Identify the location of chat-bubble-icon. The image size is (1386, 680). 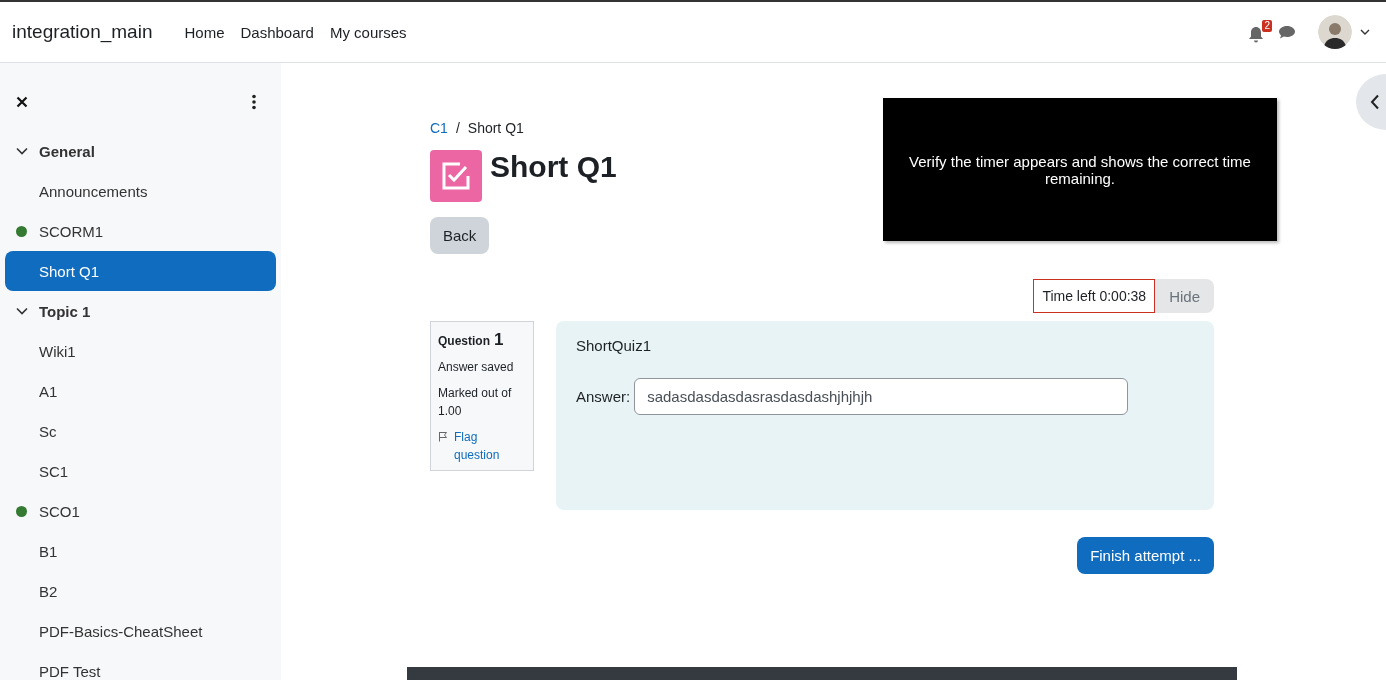
(1287, 32).